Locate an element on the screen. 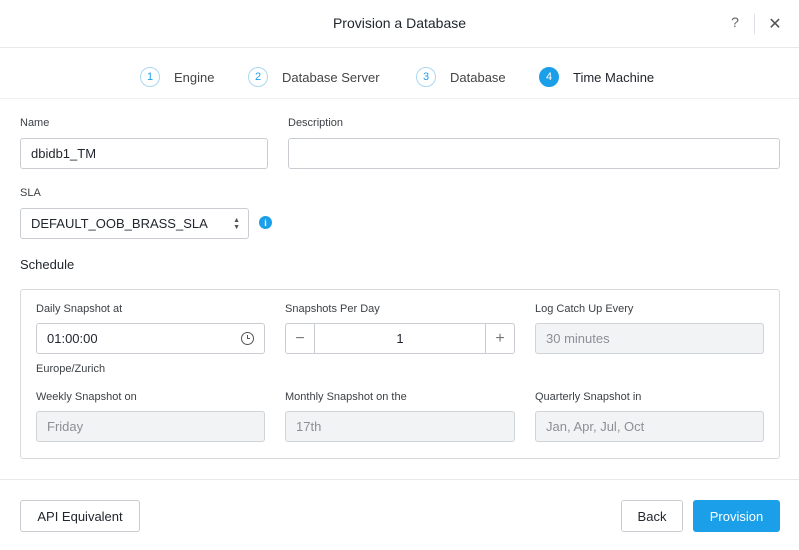 Image resolution: width=799 pixels, height=550 pixels. step-number: 3 is located at coordinates (426, 77).